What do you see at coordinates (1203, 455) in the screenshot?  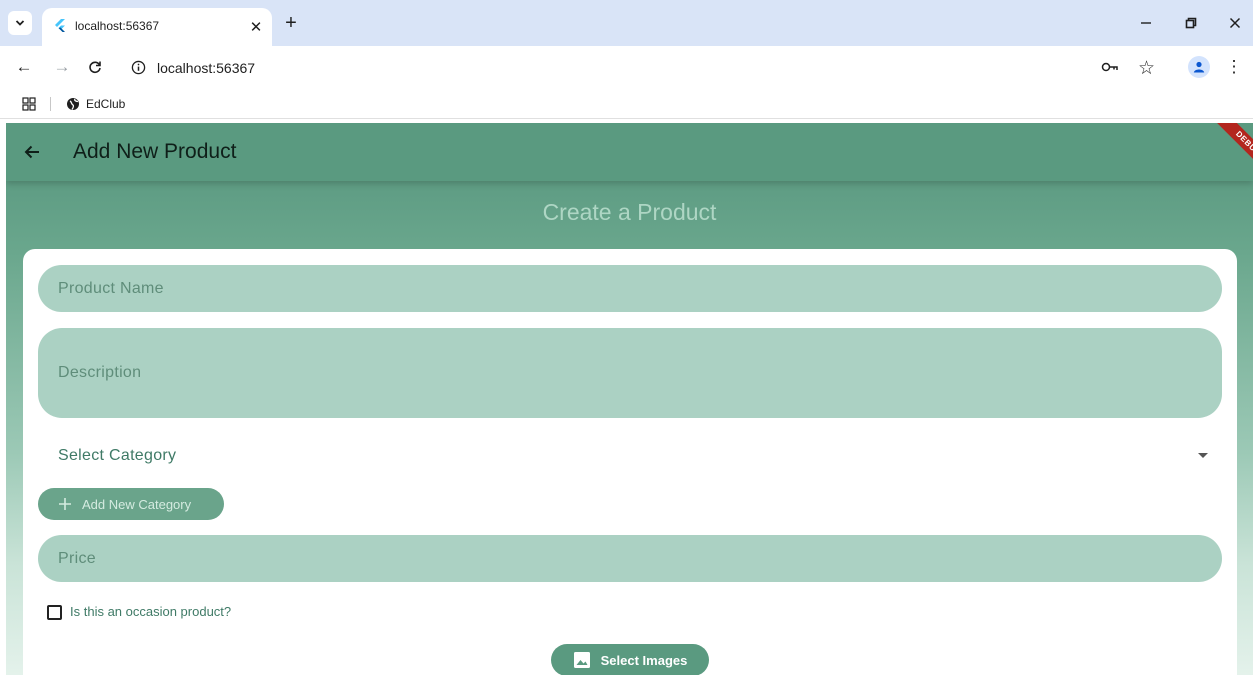 I see `dropdown-arrow-icon` at bounding box center [1203, 455].